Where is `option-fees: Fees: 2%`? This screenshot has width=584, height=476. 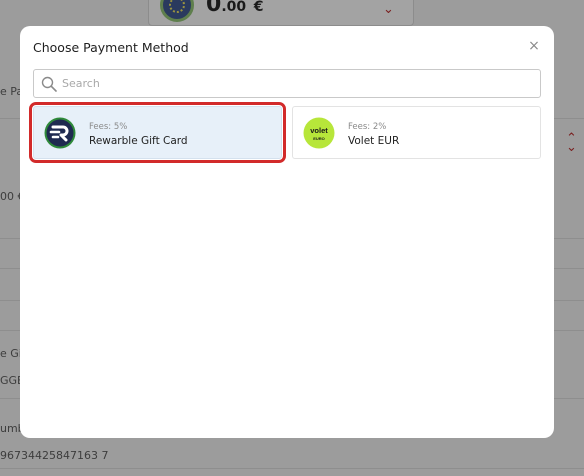 option-fees: Fees: 2% is located at coordinates (367, 127).